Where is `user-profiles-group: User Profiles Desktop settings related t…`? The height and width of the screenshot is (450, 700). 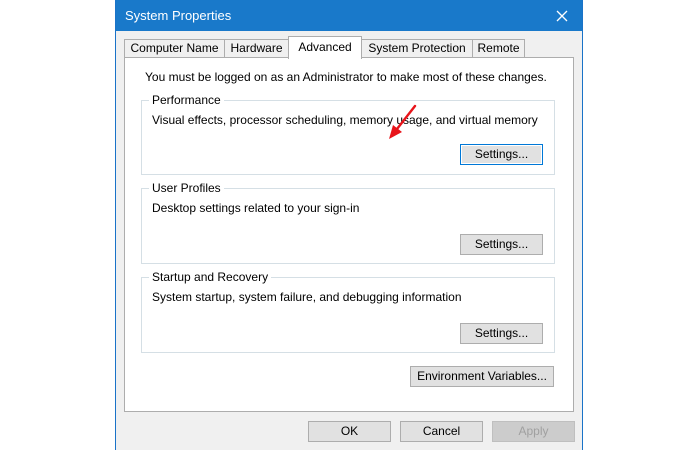 user-profiles-group: User Profiles Desktop settings related t… is located at coordinates (348, 222).